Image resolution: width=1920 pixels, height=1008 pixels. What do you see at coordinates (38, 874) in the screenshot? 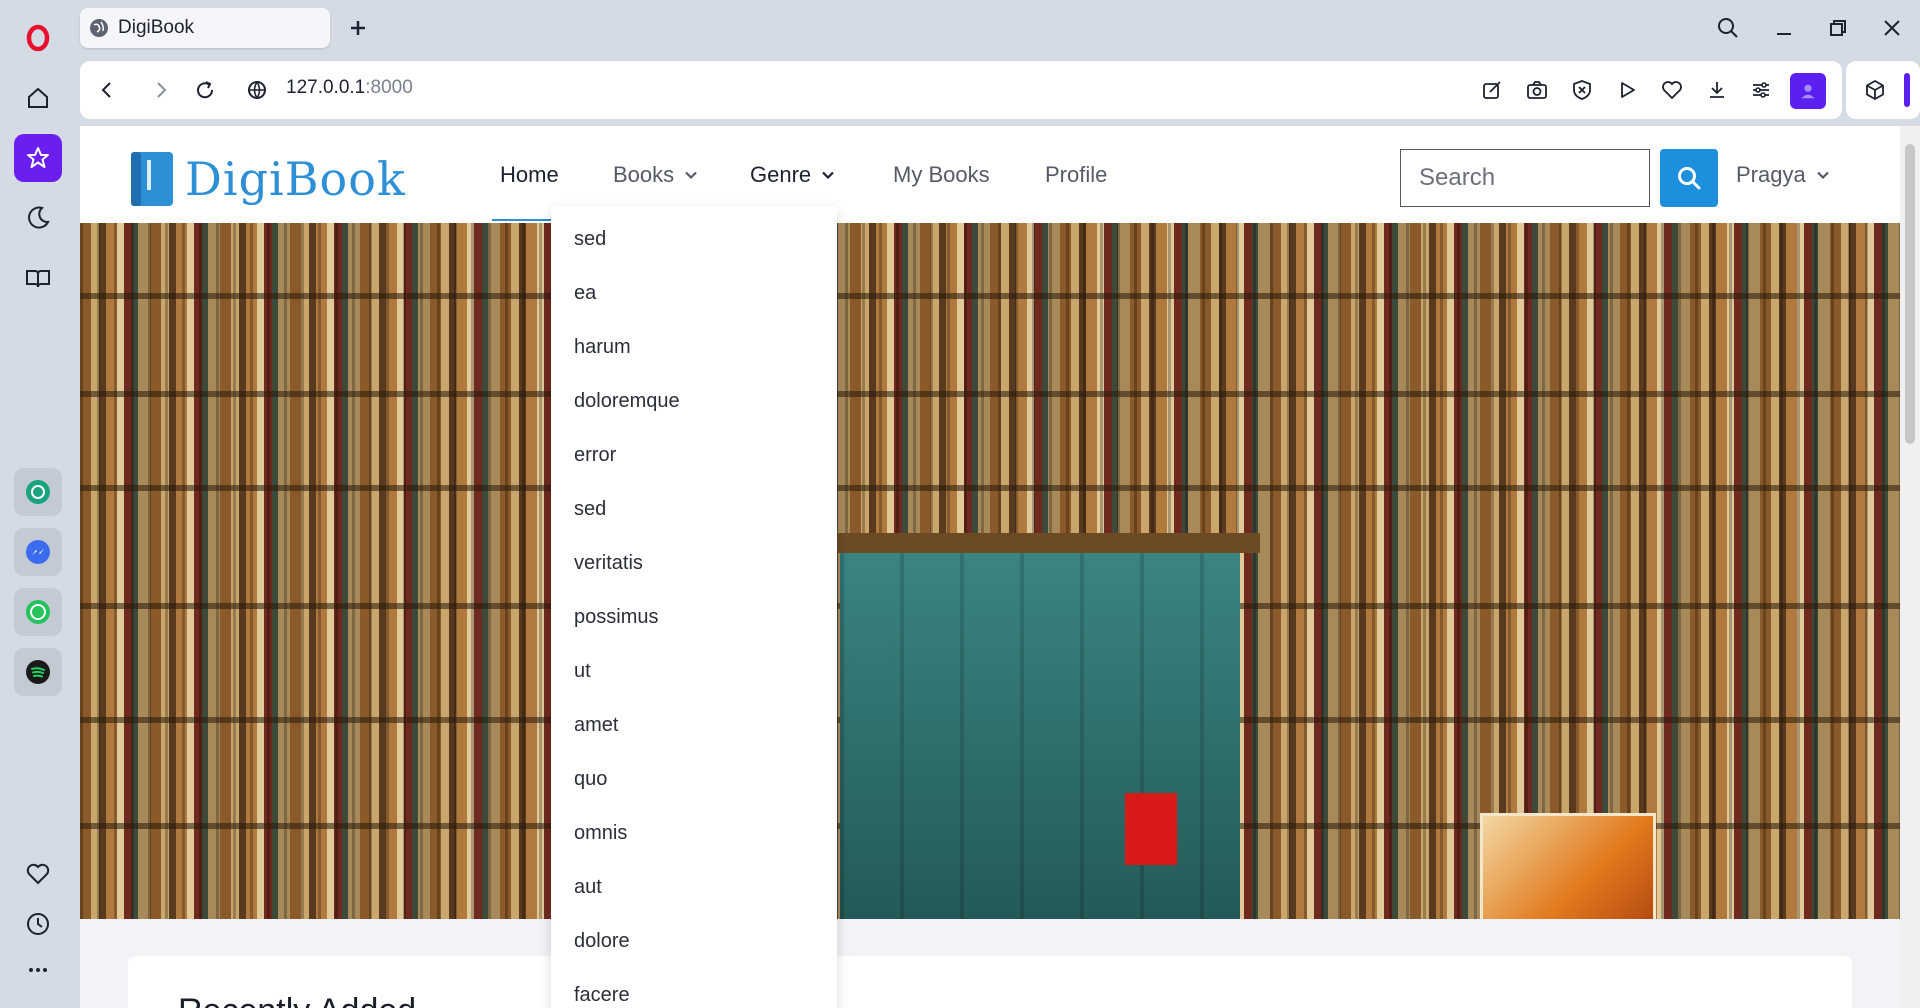
I see `heart-icon` at bounding box center [38, 874].